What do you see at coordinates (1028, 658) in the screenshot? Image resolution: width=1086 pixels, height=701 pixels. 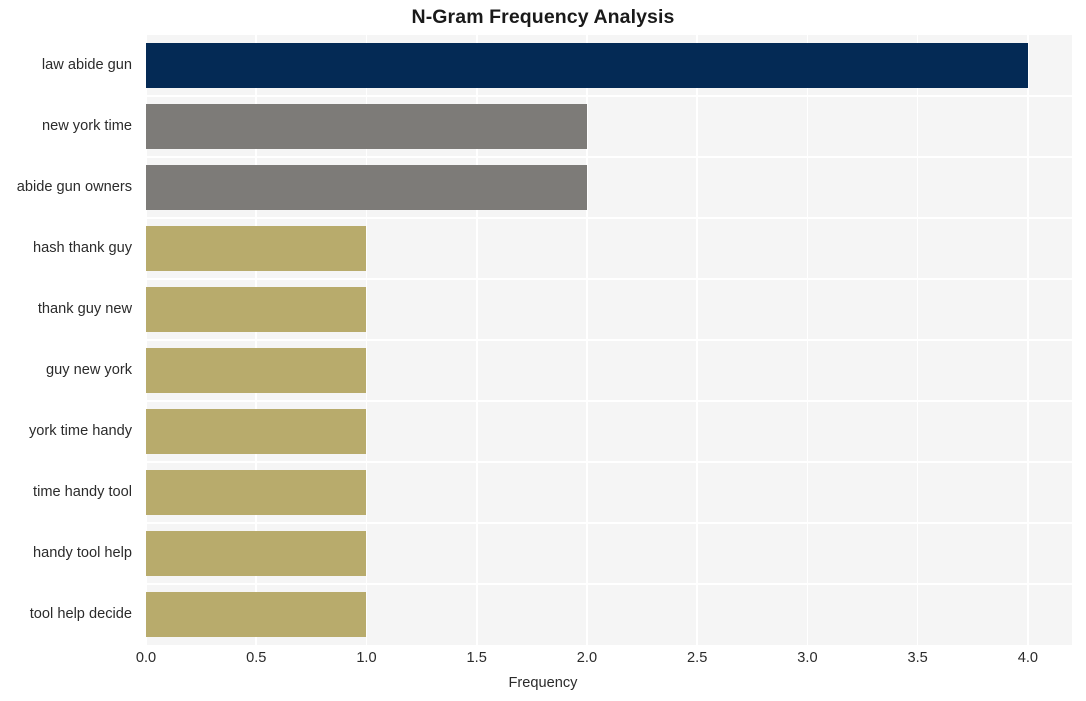 I see `x-tick-label: 4.0` at bounding box center [1028, 658].